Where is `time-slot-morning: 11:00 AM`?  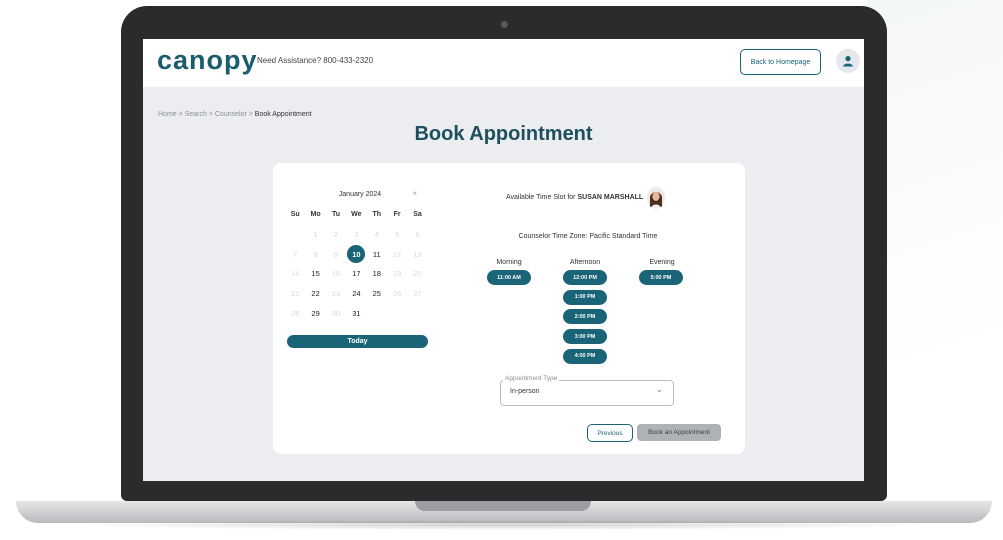 time-slot-morning: 11:00 AM is located at coordinates (509, 277).